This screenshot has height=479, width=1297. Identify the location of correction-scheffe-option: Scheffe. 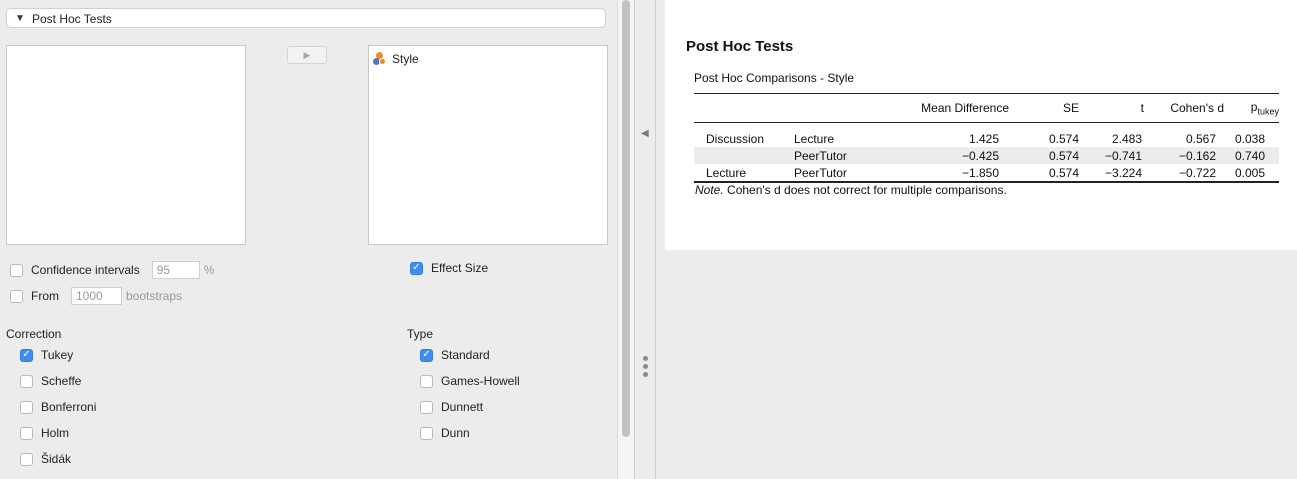
(50, 381).